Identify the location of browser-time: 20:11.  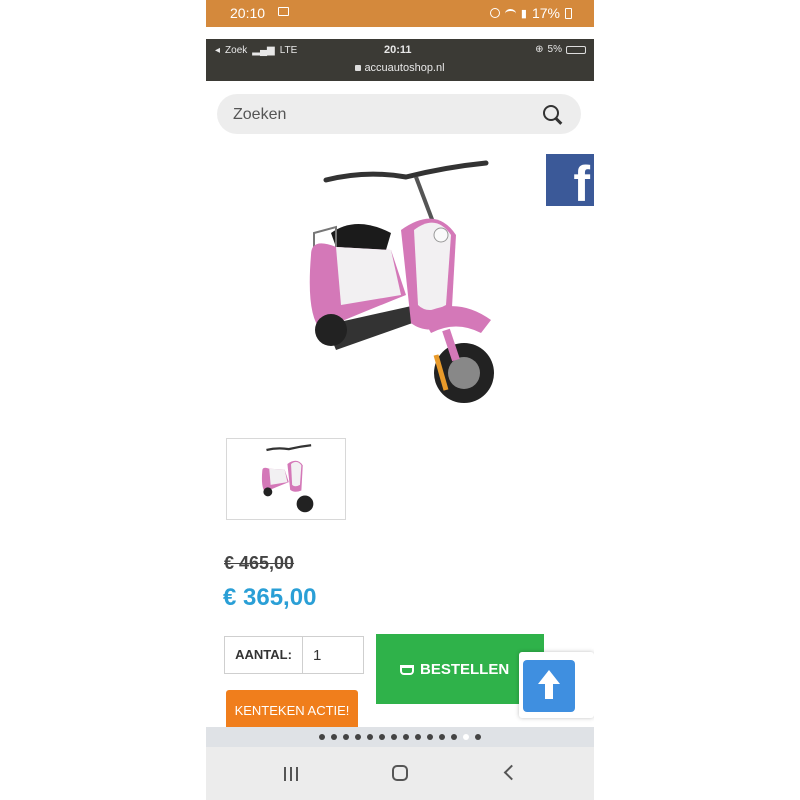
(398, 50).